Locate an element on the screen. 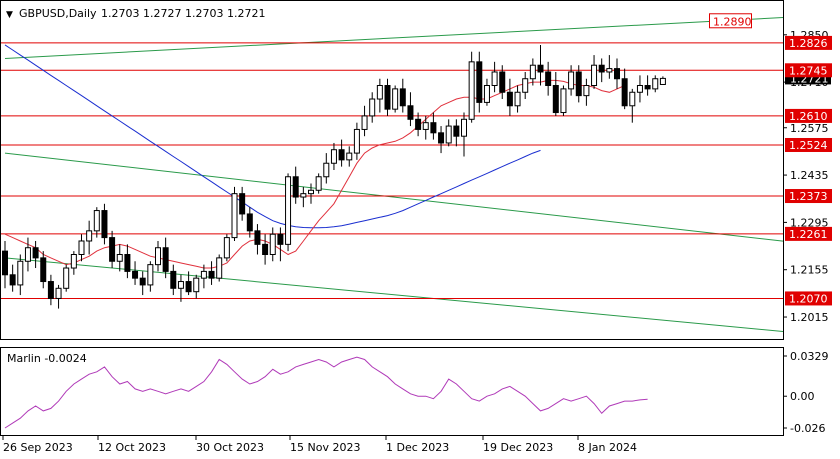  level-label-1.2524: 1.2524 is located at coordinates (808, 145).